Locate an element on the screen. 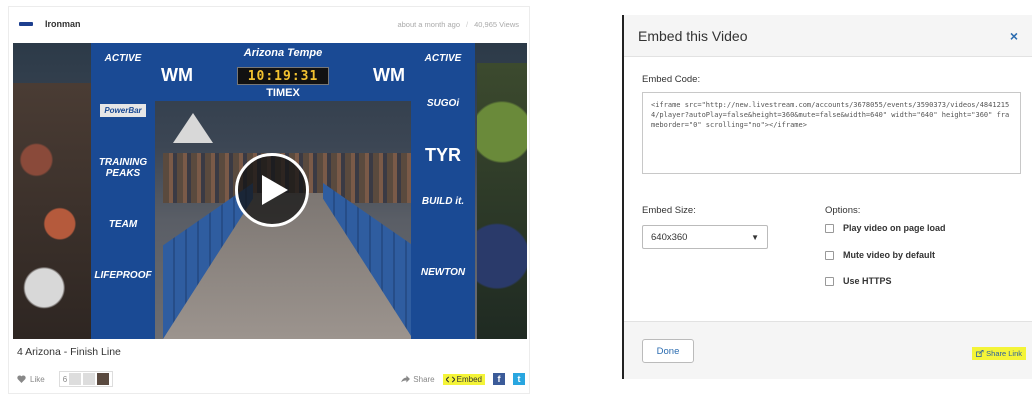 Image resolution: width=1033 pixels, height=394 pixels. race-clock: 10:19:31 is located at coordinates (283, 76).